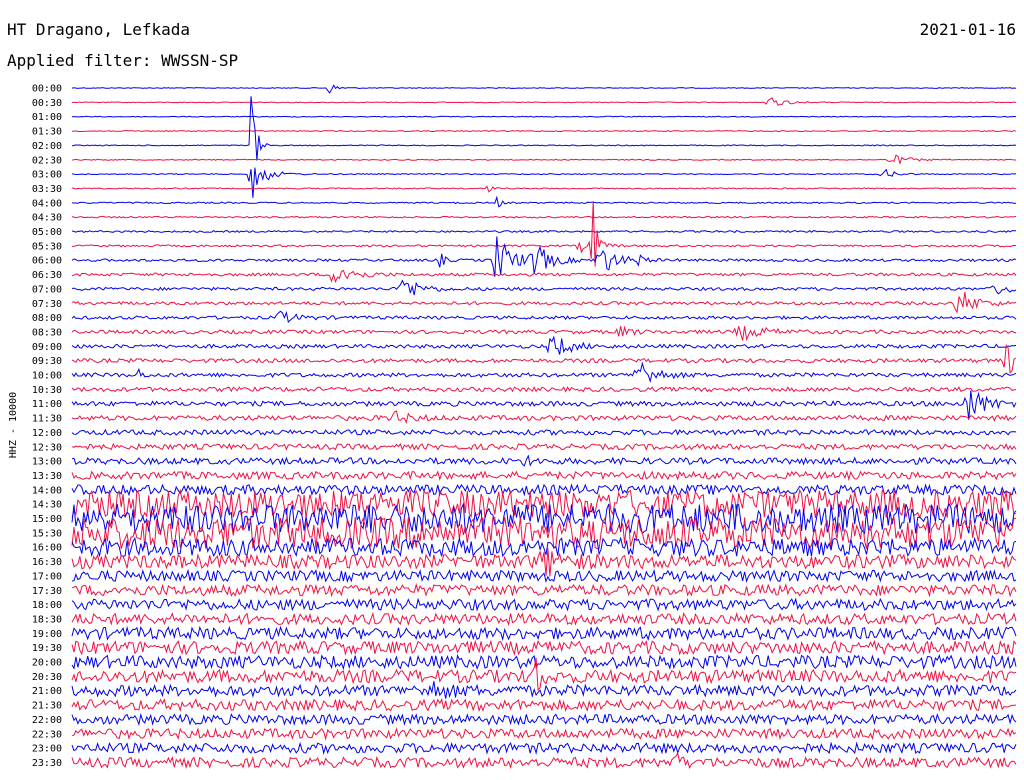  Describe the element at coordinates (47, 447) in the screenshot. I see `time-tick-label: 12:30` at that location.